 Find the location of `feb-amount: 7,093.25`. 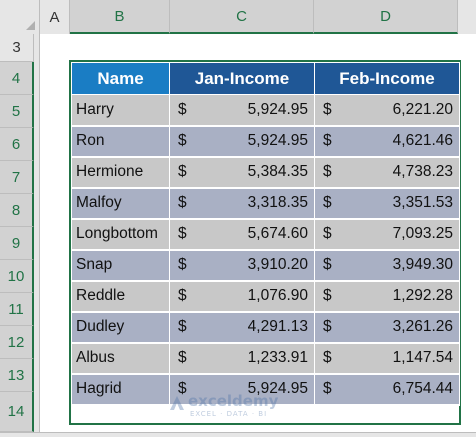

feb-amount: 7,093.25 is located at coordinates (422, 233).